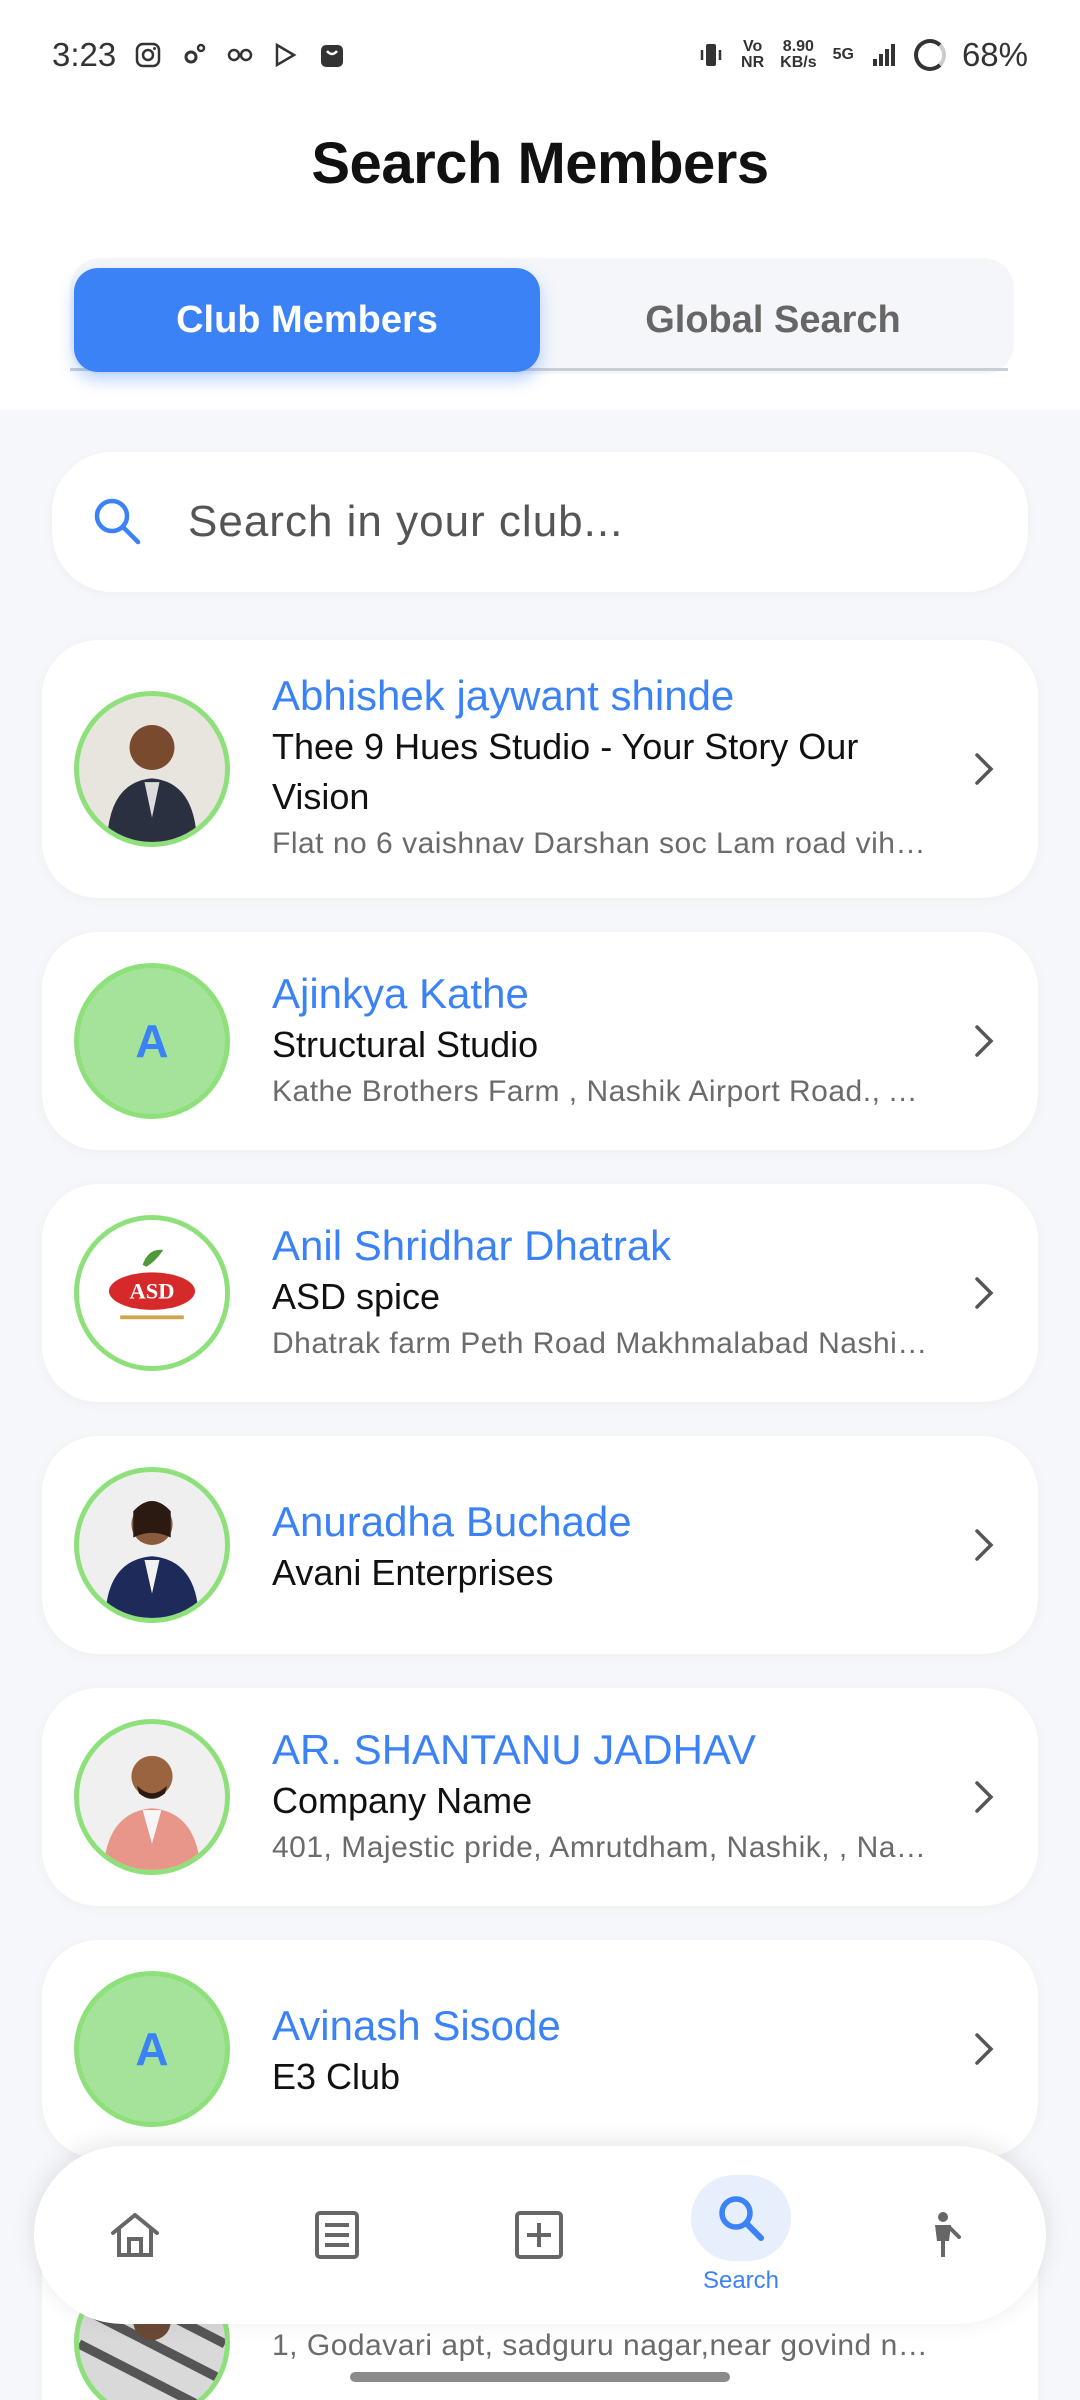 The width and height of the screenshot is (1080, 2400). What do you see at coordinates (307, 320) in the screenshot?
I see `tab-club-members: Club Members` at bounding box center [307, 320].